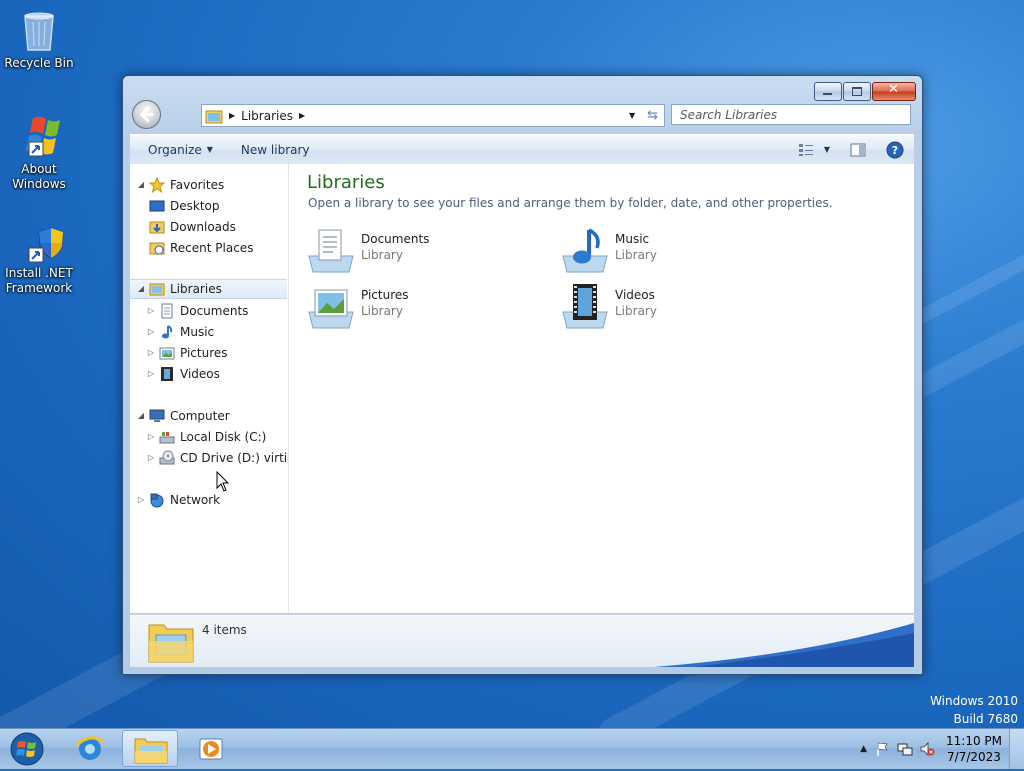 The image size is (1024, 771). I want to click on taskbar-media-player, so click(210, 748).